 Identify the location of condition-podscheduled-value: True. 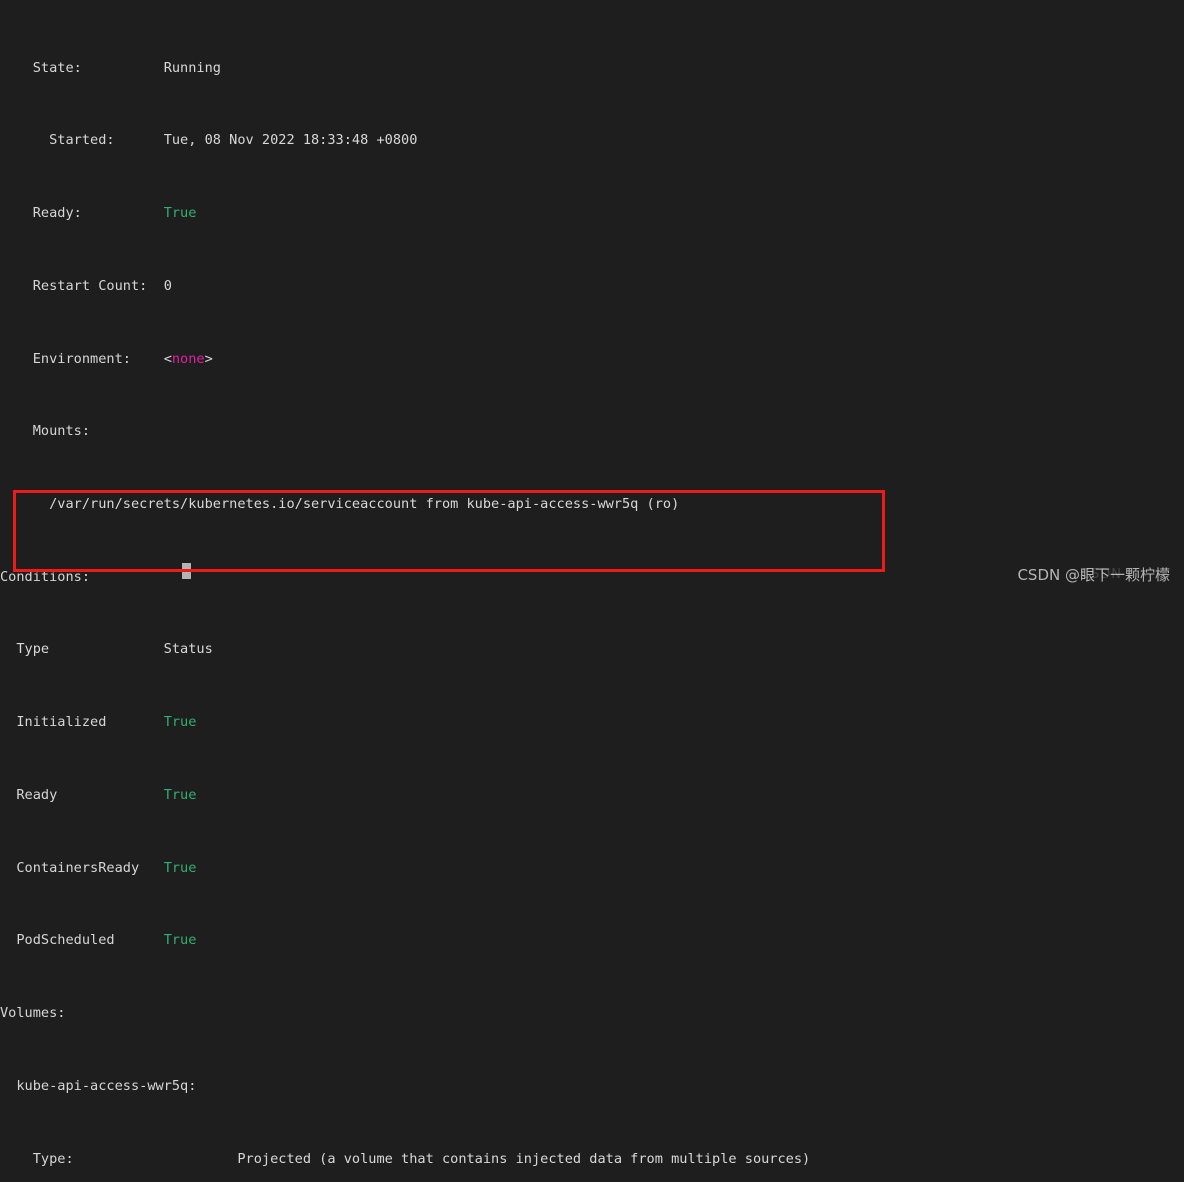
(180, 940).